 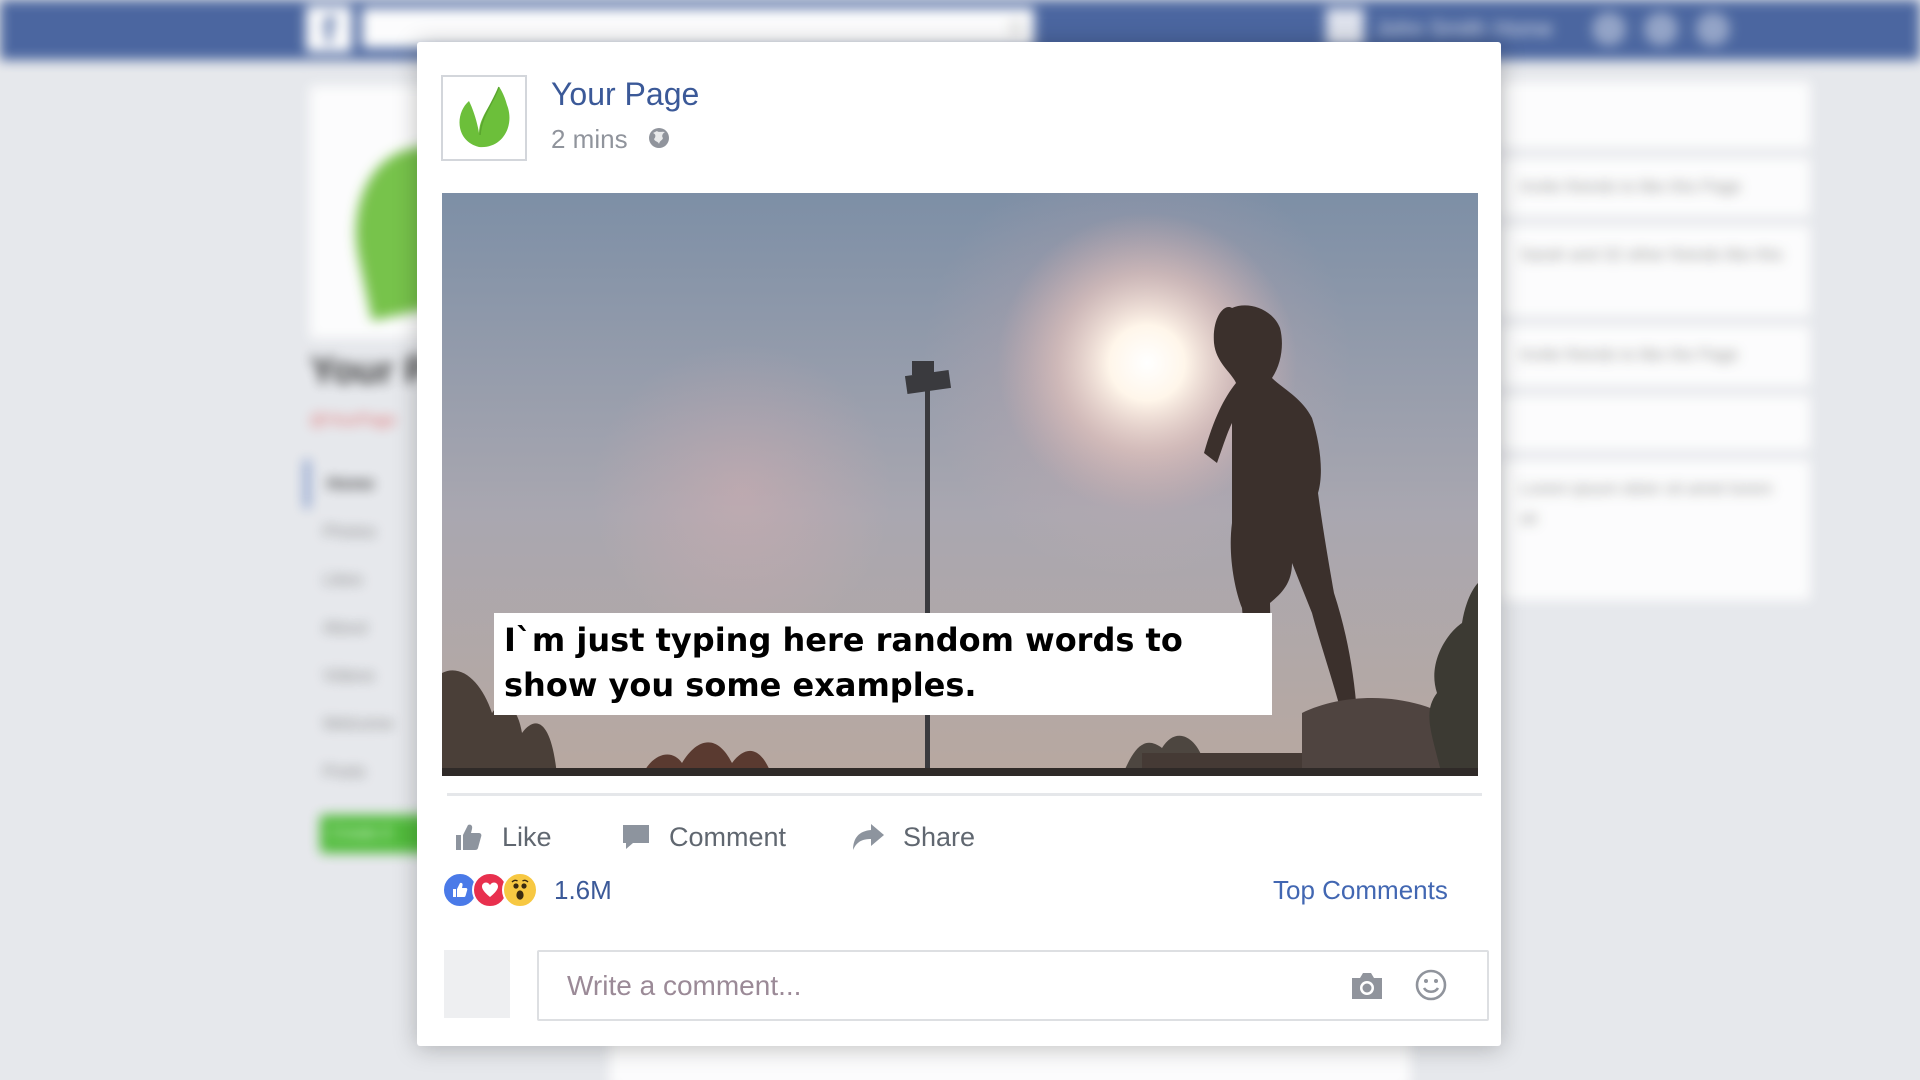 What do you see at coordinates (659, 141) in the screenshot?
I see `globe-icon` at bounding box center [659, 141].